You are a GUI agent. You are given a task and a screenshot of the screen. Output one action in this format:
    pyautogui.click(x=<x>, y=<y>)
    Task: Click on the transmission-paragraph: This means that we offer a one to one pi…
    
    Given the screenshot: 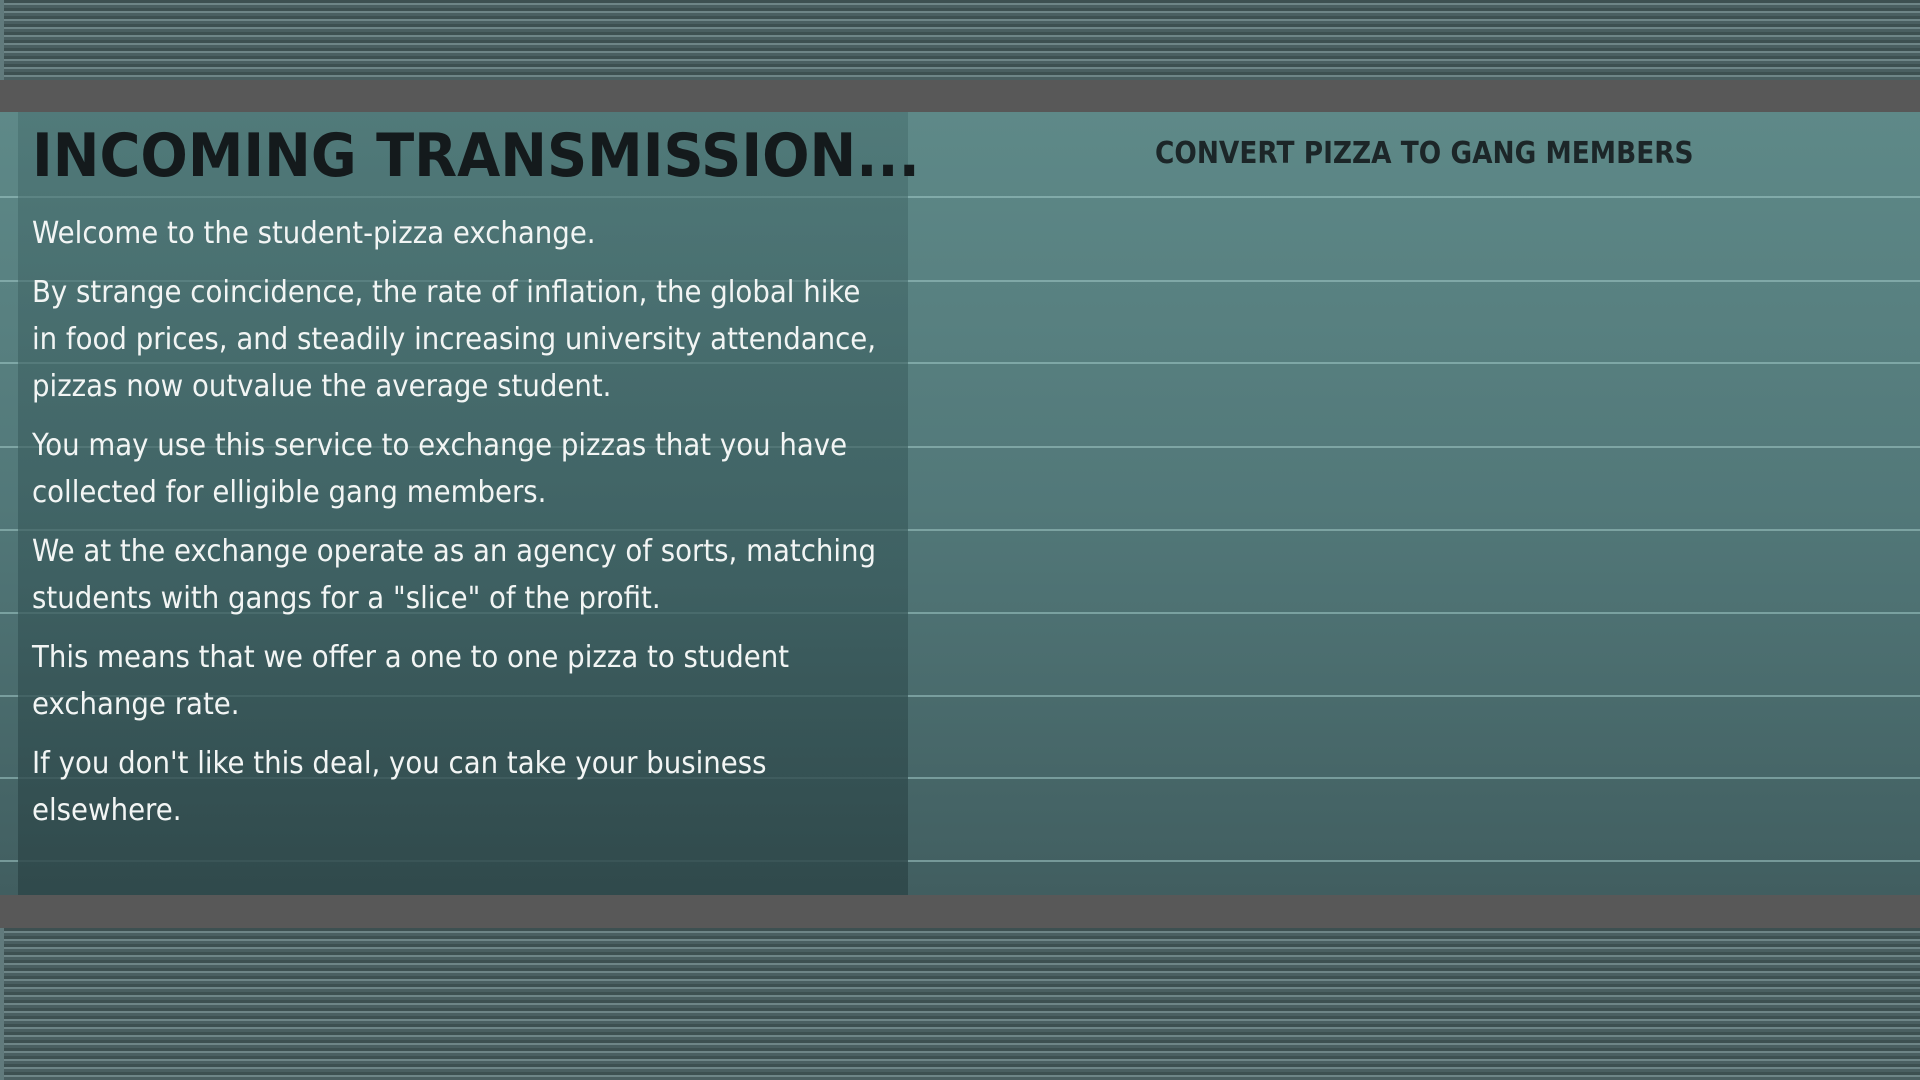 What is the action you would take?
    pyautogui.click(x=411, y=681)
    